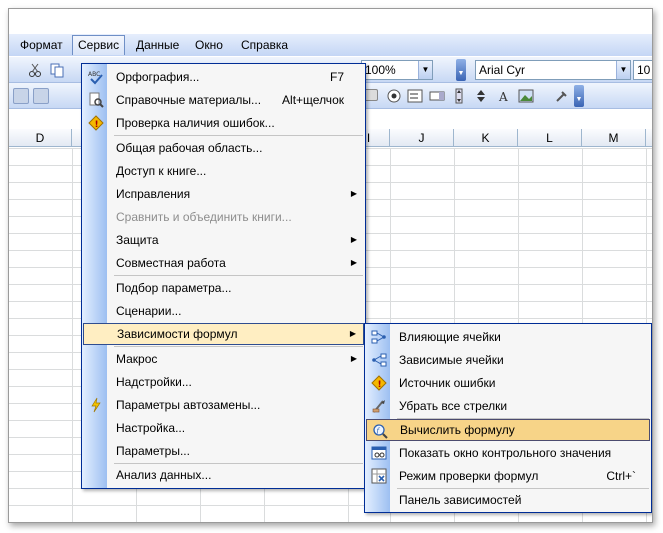 The height and width of the screenshot is (533, 663). Describe the element at coordinates (550, 138) in the screenshot. I see `column-header: L` at that location.